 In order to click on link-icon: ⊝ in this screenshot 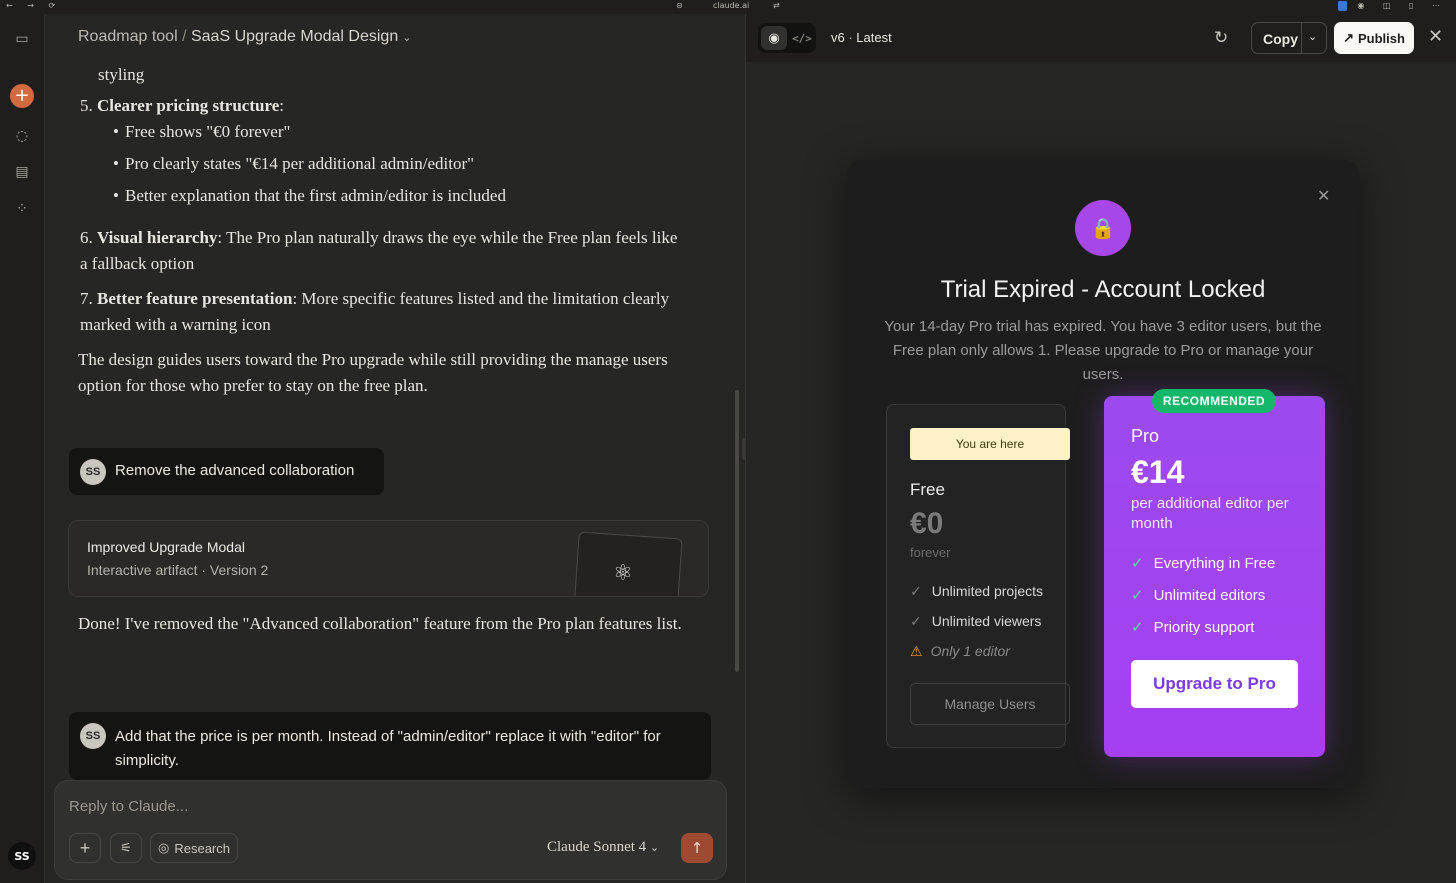, I will do `click(679, 5)`.